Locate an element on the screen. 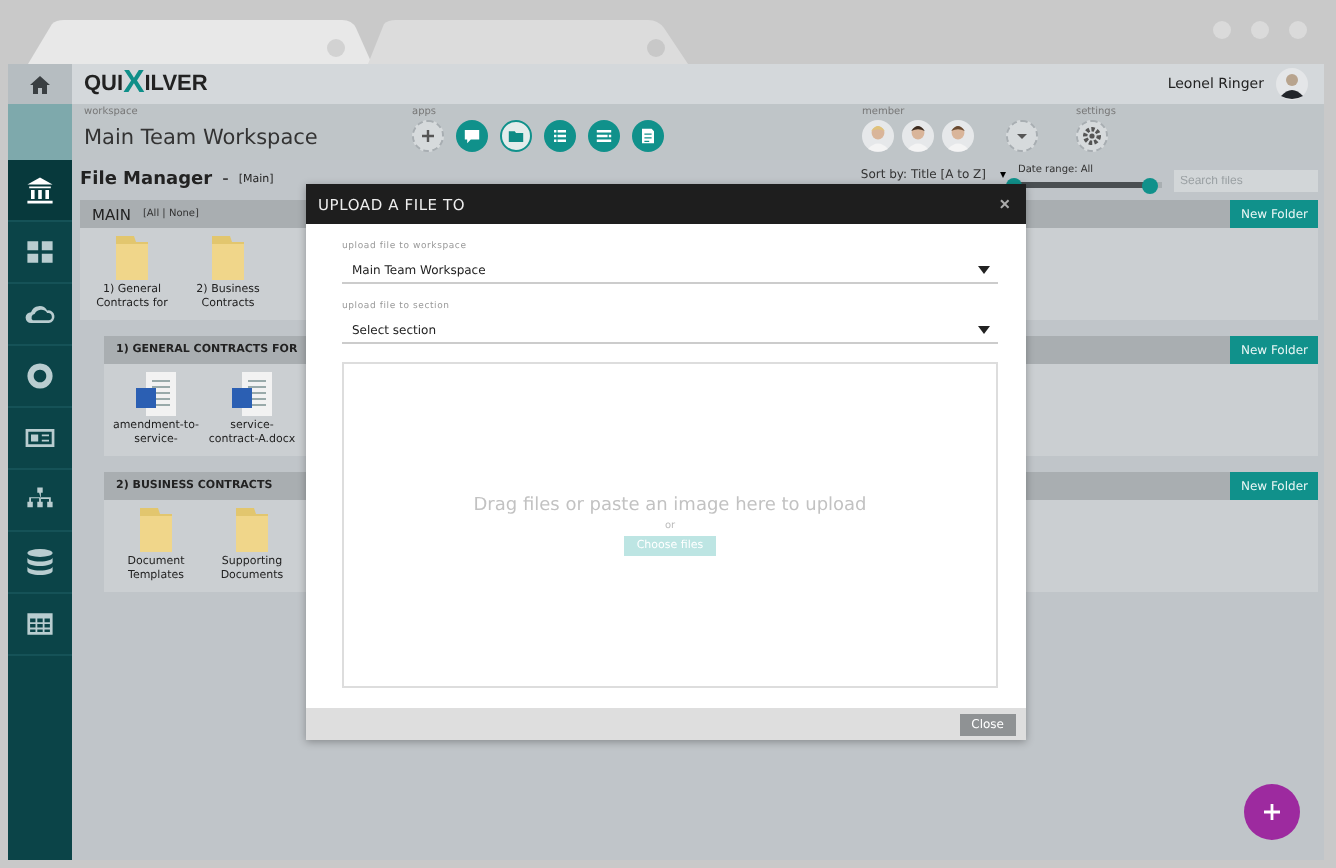 The width and height of the screenshot is (1336, 868). settings-button is located at coordinates (1092, 136).